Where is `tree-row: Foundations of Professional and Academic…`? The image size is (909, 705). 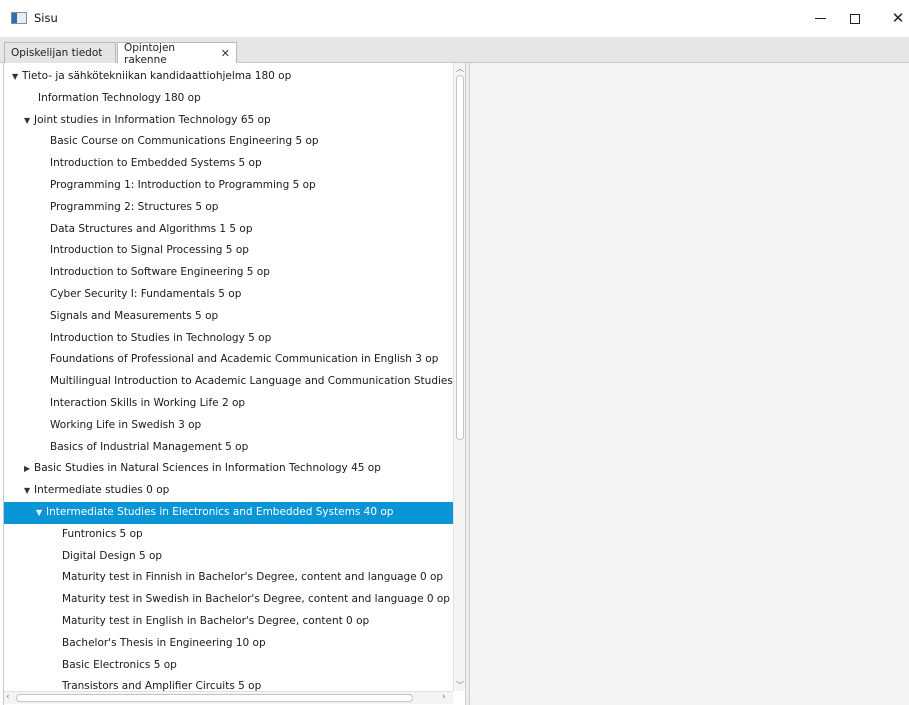
tree-row: Foundations of Professional and Academic… is located at coordinates (229, 360).